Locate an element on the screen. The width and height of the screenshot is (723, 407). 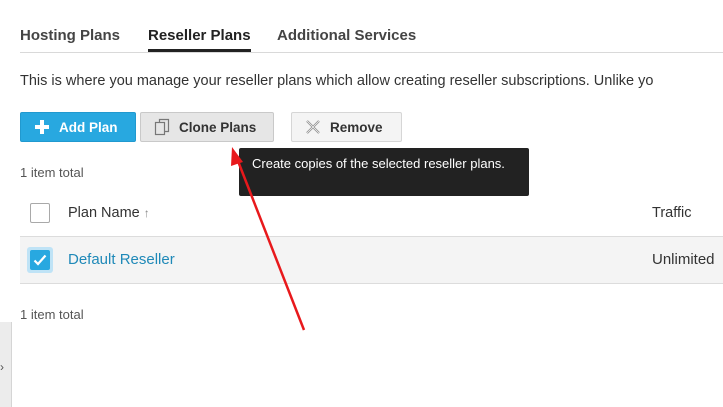
side-panel-toggle: › is located at coordinates (6, 364).